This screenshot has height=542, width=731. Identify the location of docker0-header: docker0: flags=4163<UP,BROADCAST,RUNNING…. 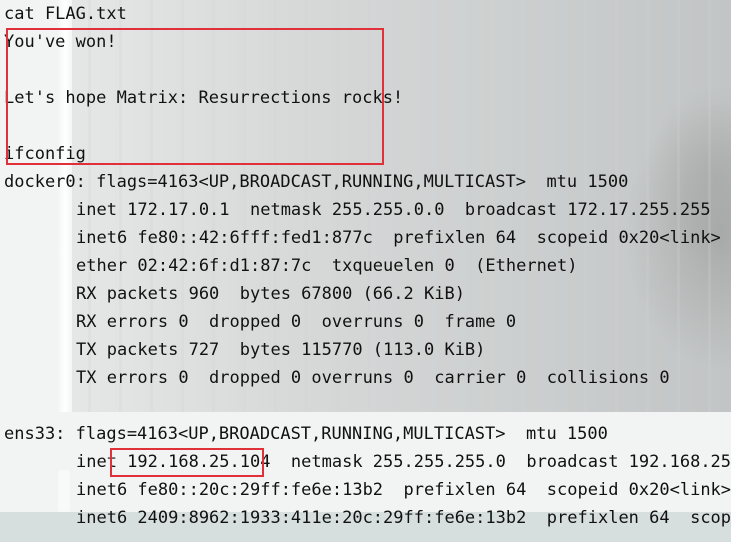
(316, 182).